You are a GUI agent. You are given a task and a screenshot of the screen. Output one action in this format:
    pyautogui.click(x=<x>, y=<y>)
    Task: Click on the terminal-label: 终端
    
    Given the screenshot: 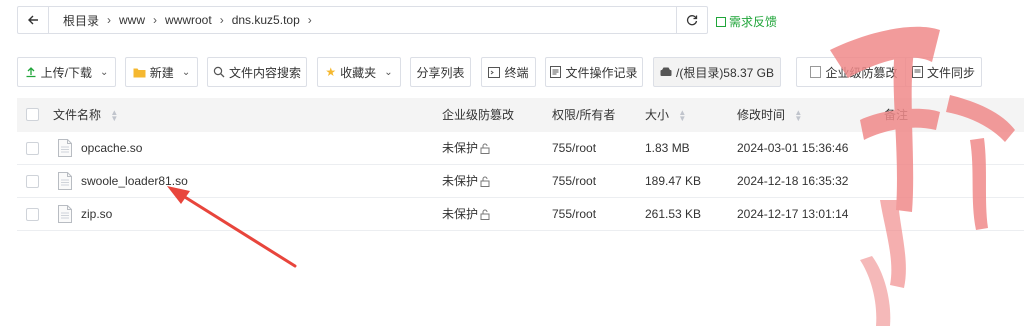 What is the action you would take?
    pyautogui.click(x=516, y=72)
    